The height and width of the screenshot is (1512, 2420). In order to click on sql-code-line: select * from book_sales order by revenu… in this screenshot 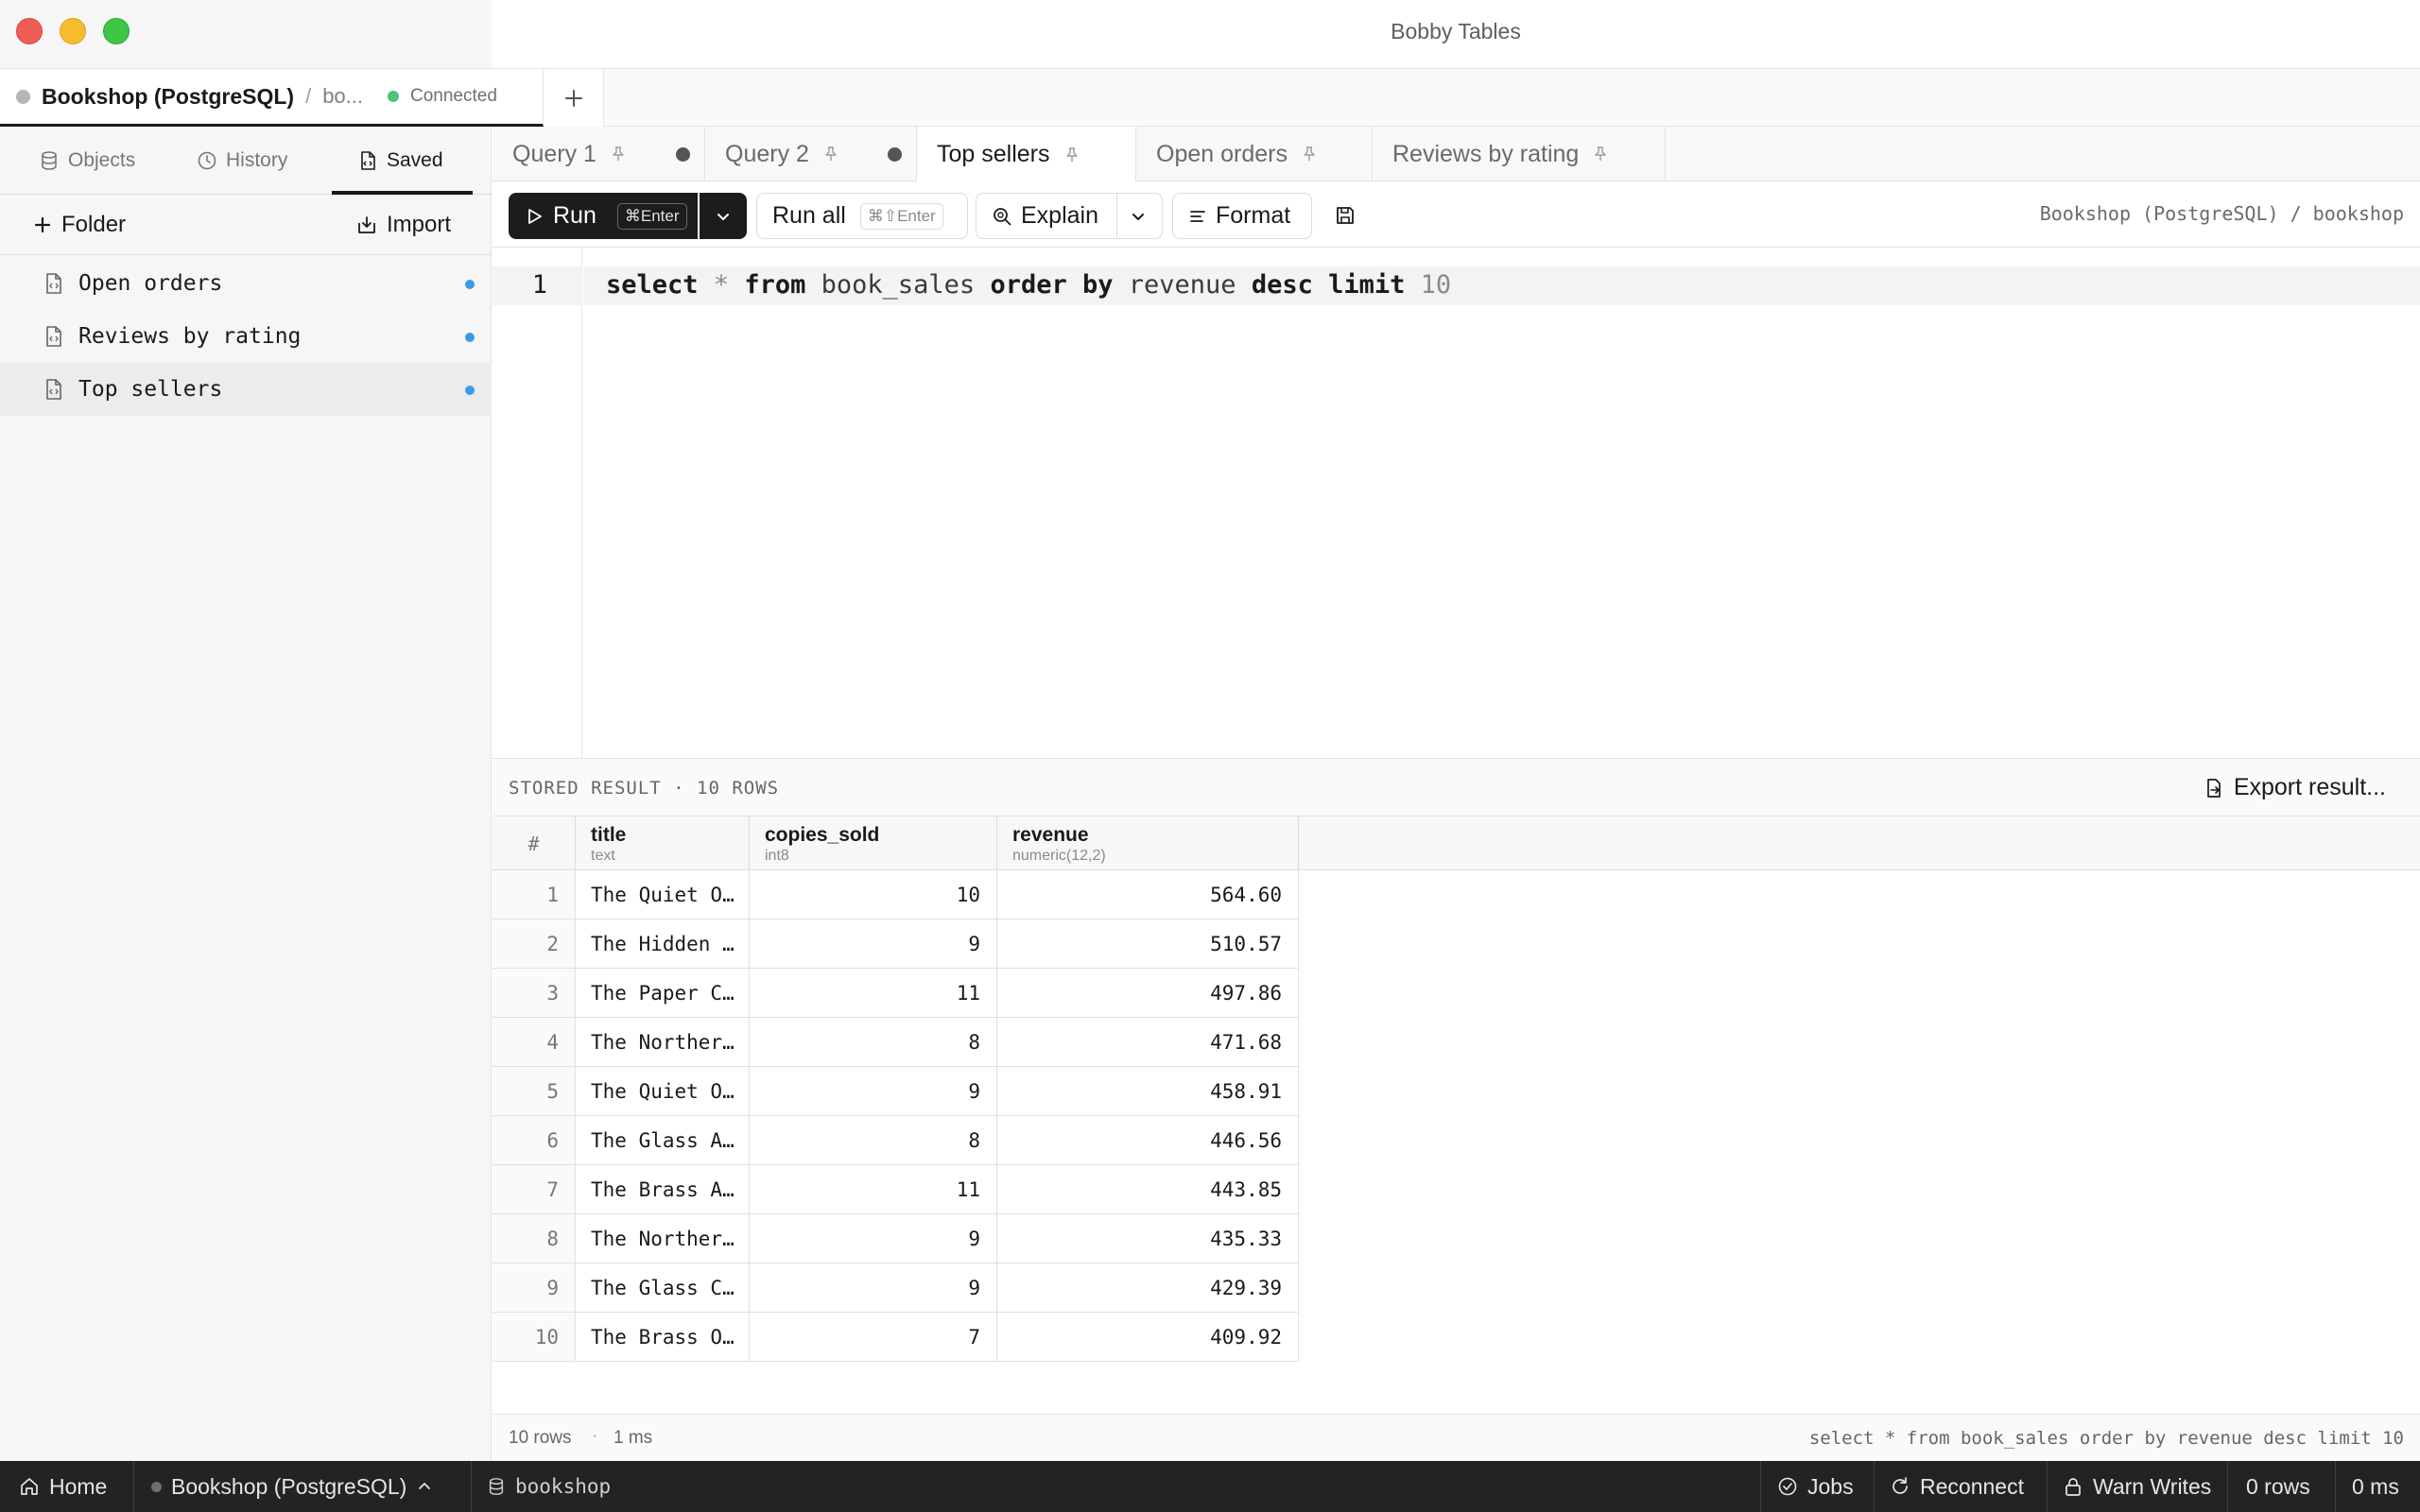, I will do `click(1028, 285)`.